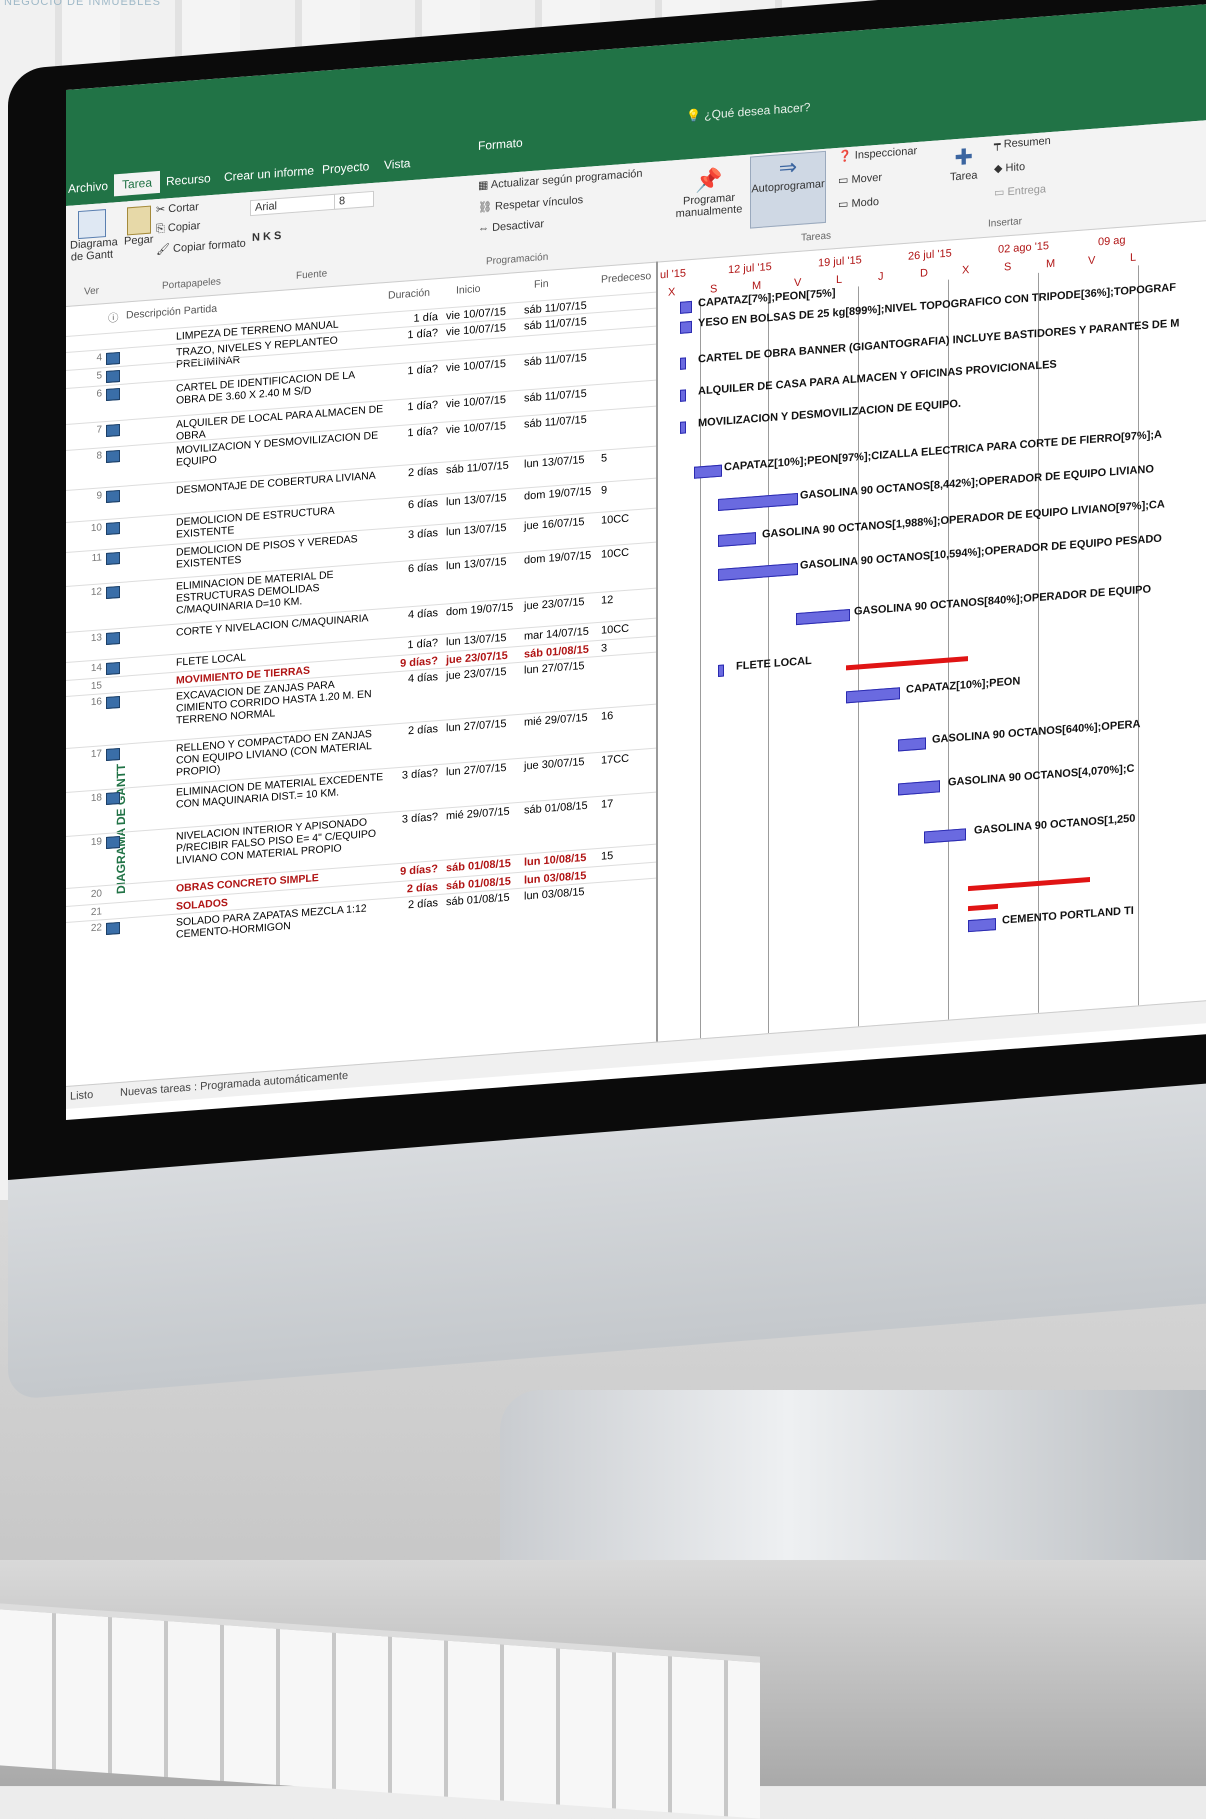  I want to click on deactivate-button: ⇔ Desactivar, so click(511, 226).